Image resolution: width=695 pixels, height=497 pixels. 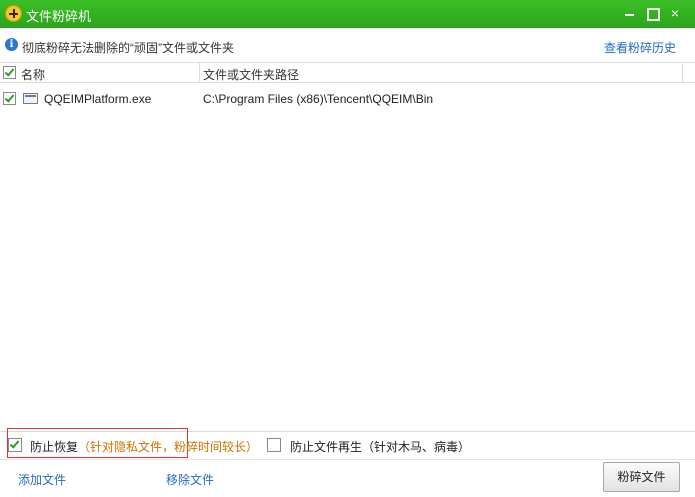 What do you see at coordinates (318, 99) in the screenshot?
I see `file-path: C:\Program Files (x86)\Tencent\QQEIM\Bin` at bounding box center [318, 99].